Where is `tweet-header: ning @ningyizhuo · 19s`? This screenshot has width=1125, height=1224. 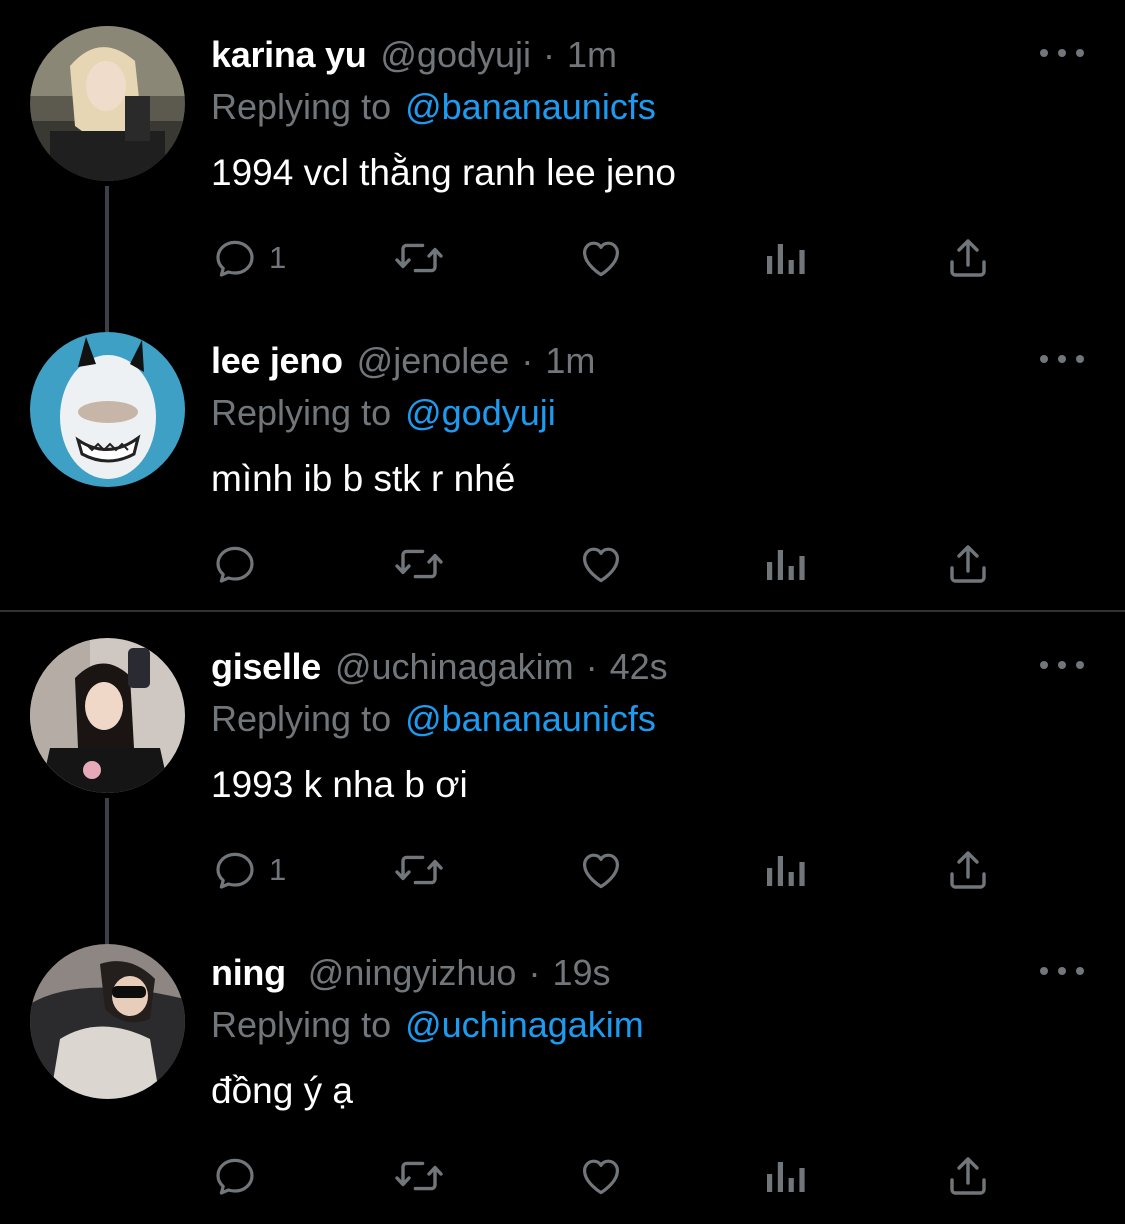 tweet-header: ning @ningyizhuo · 19s is located at coordinates (411, 973).